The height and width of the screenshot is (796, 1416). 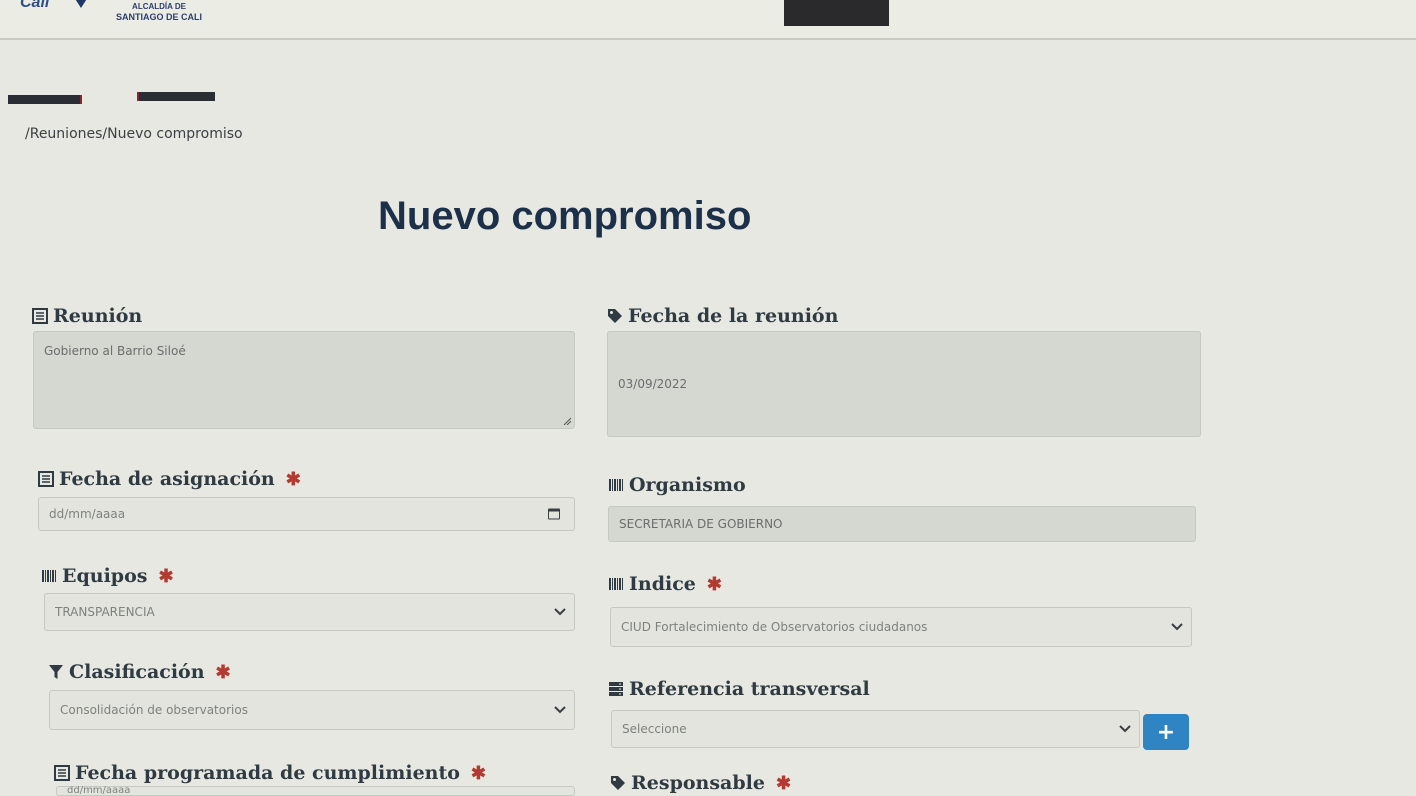 What do you see at coordinates (565, 216) in the screenshot?
I see `page-title: Nuevo compromiso` at bounding box center [565, 216].